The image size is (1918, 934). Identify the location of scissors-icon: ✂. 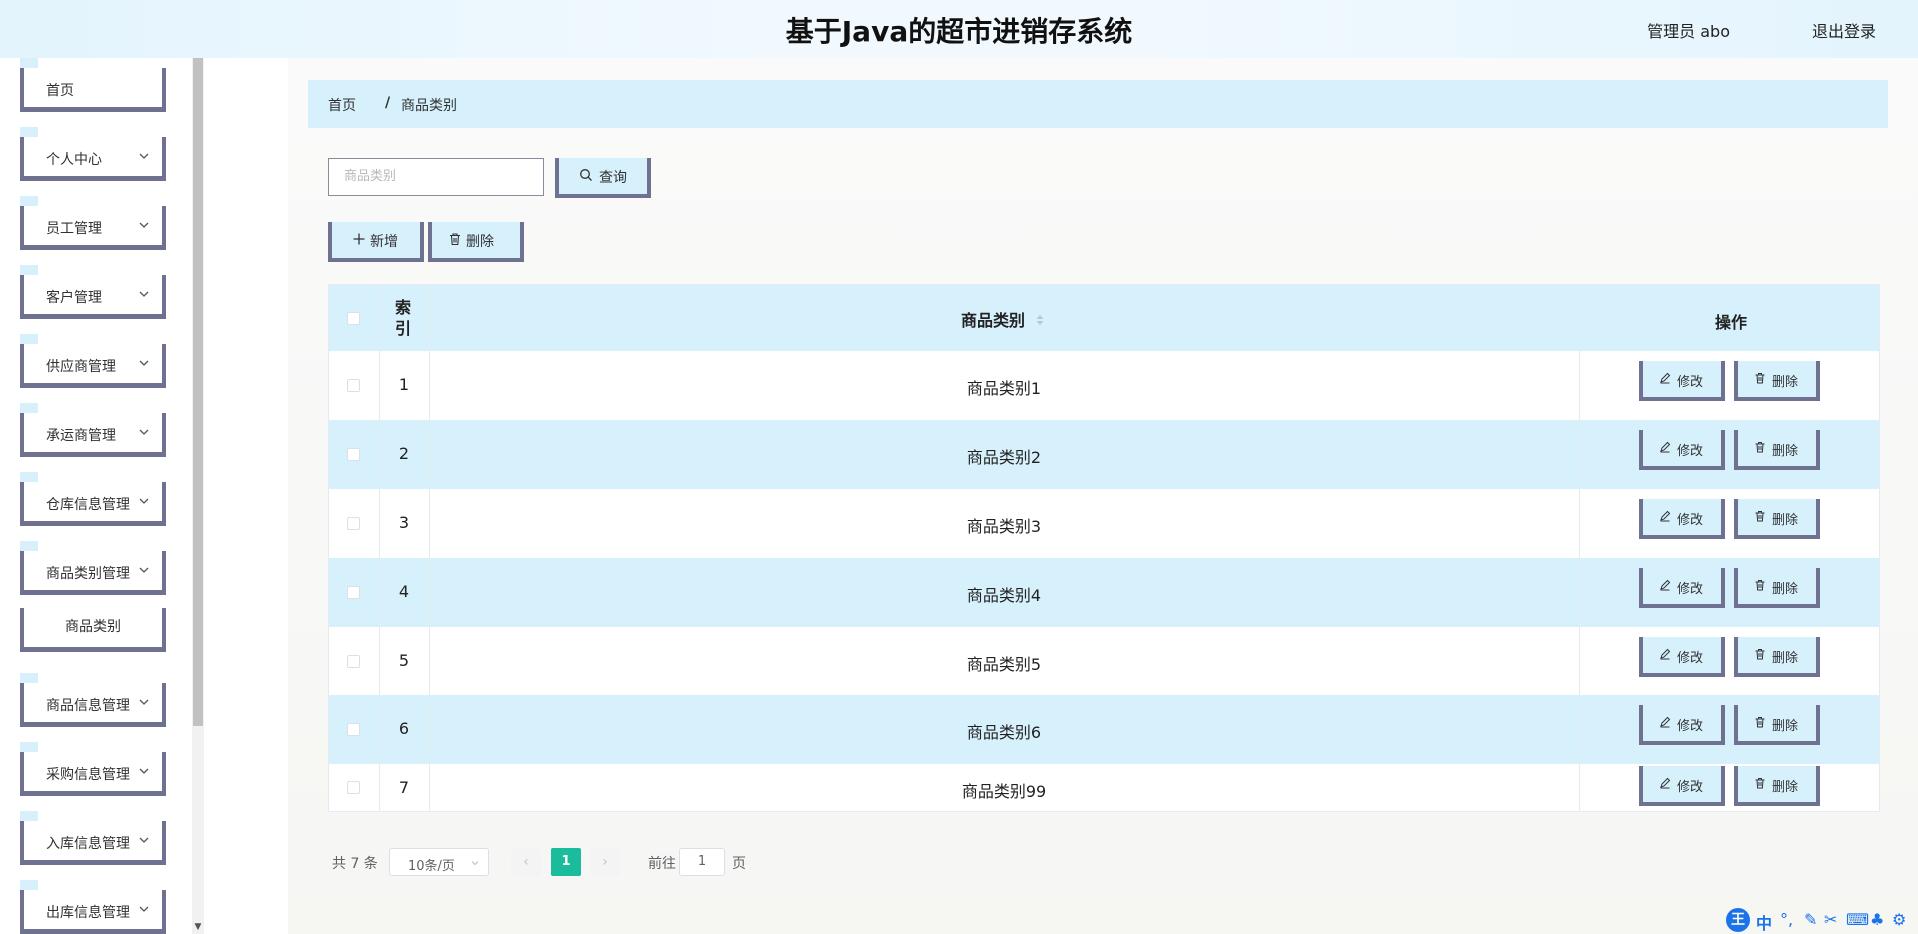
(1830, 919).